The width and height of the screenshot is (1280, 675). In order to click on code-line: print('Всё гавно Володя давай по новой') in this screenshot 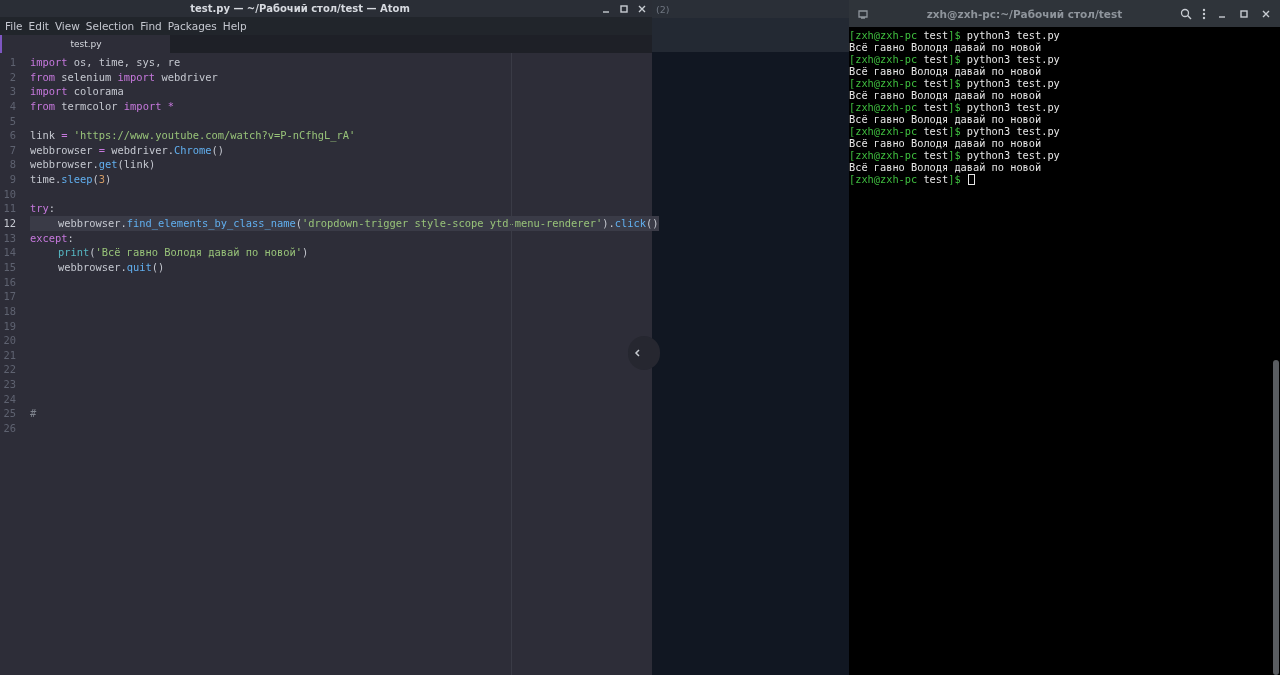, I will do `click(183, 252)`.